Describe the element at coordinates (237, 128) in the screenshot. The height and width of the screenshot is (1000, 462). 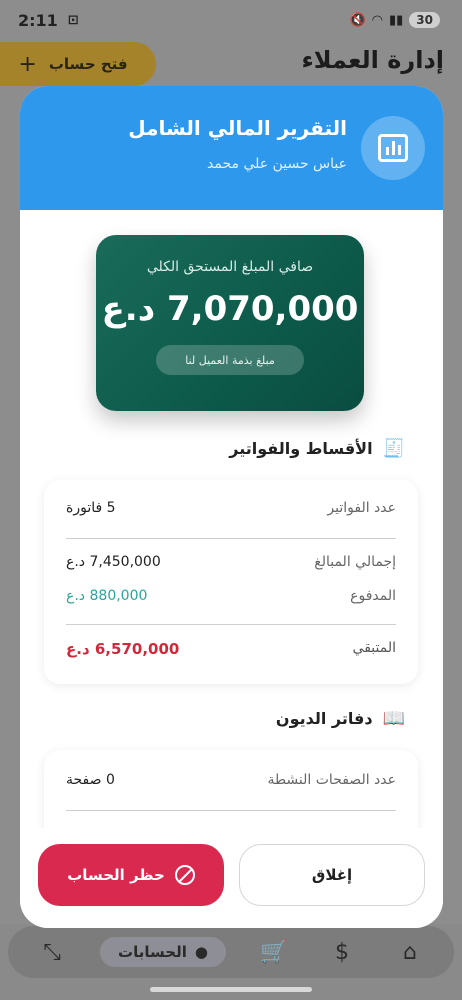
I see `modal-title: التقرير المالي الشامل` at that location.